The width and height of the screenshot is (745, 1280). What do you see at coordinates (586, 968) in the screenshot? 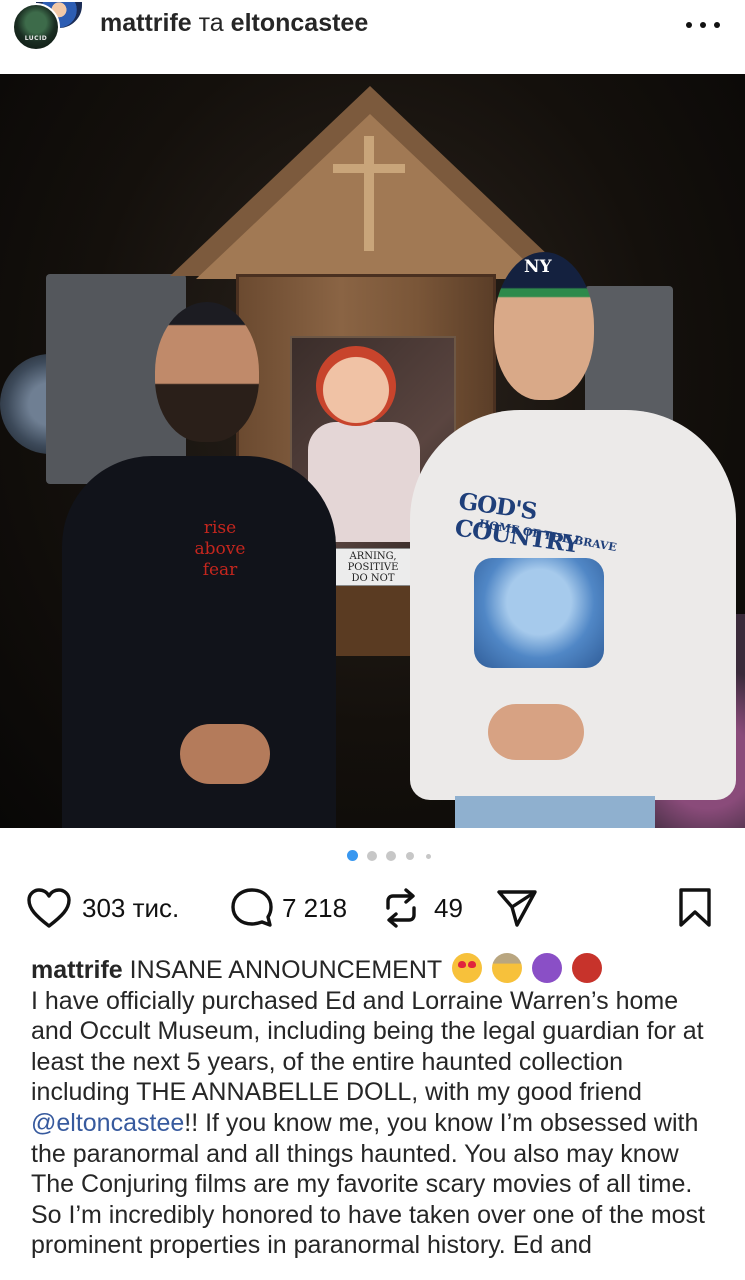
I see `ogre-emoji-icon` at bounding box center [586, 968].